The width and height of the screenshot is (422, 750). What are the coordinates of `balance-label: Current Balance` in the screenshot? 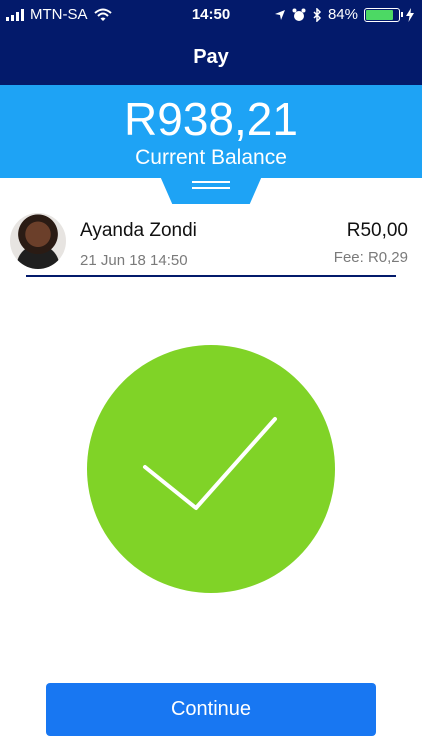 It's located at (211, 157).